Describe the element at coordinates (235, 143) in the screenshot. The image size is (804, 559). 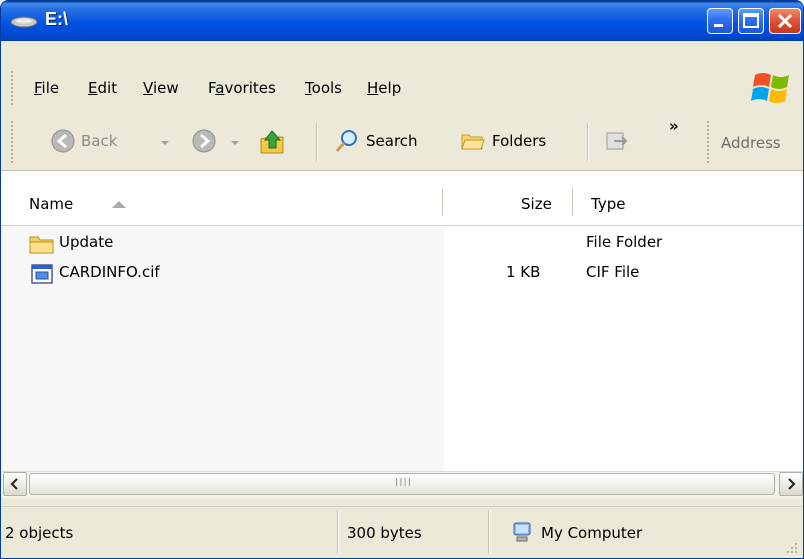
I see `forward-dropdown-icon` at that location.